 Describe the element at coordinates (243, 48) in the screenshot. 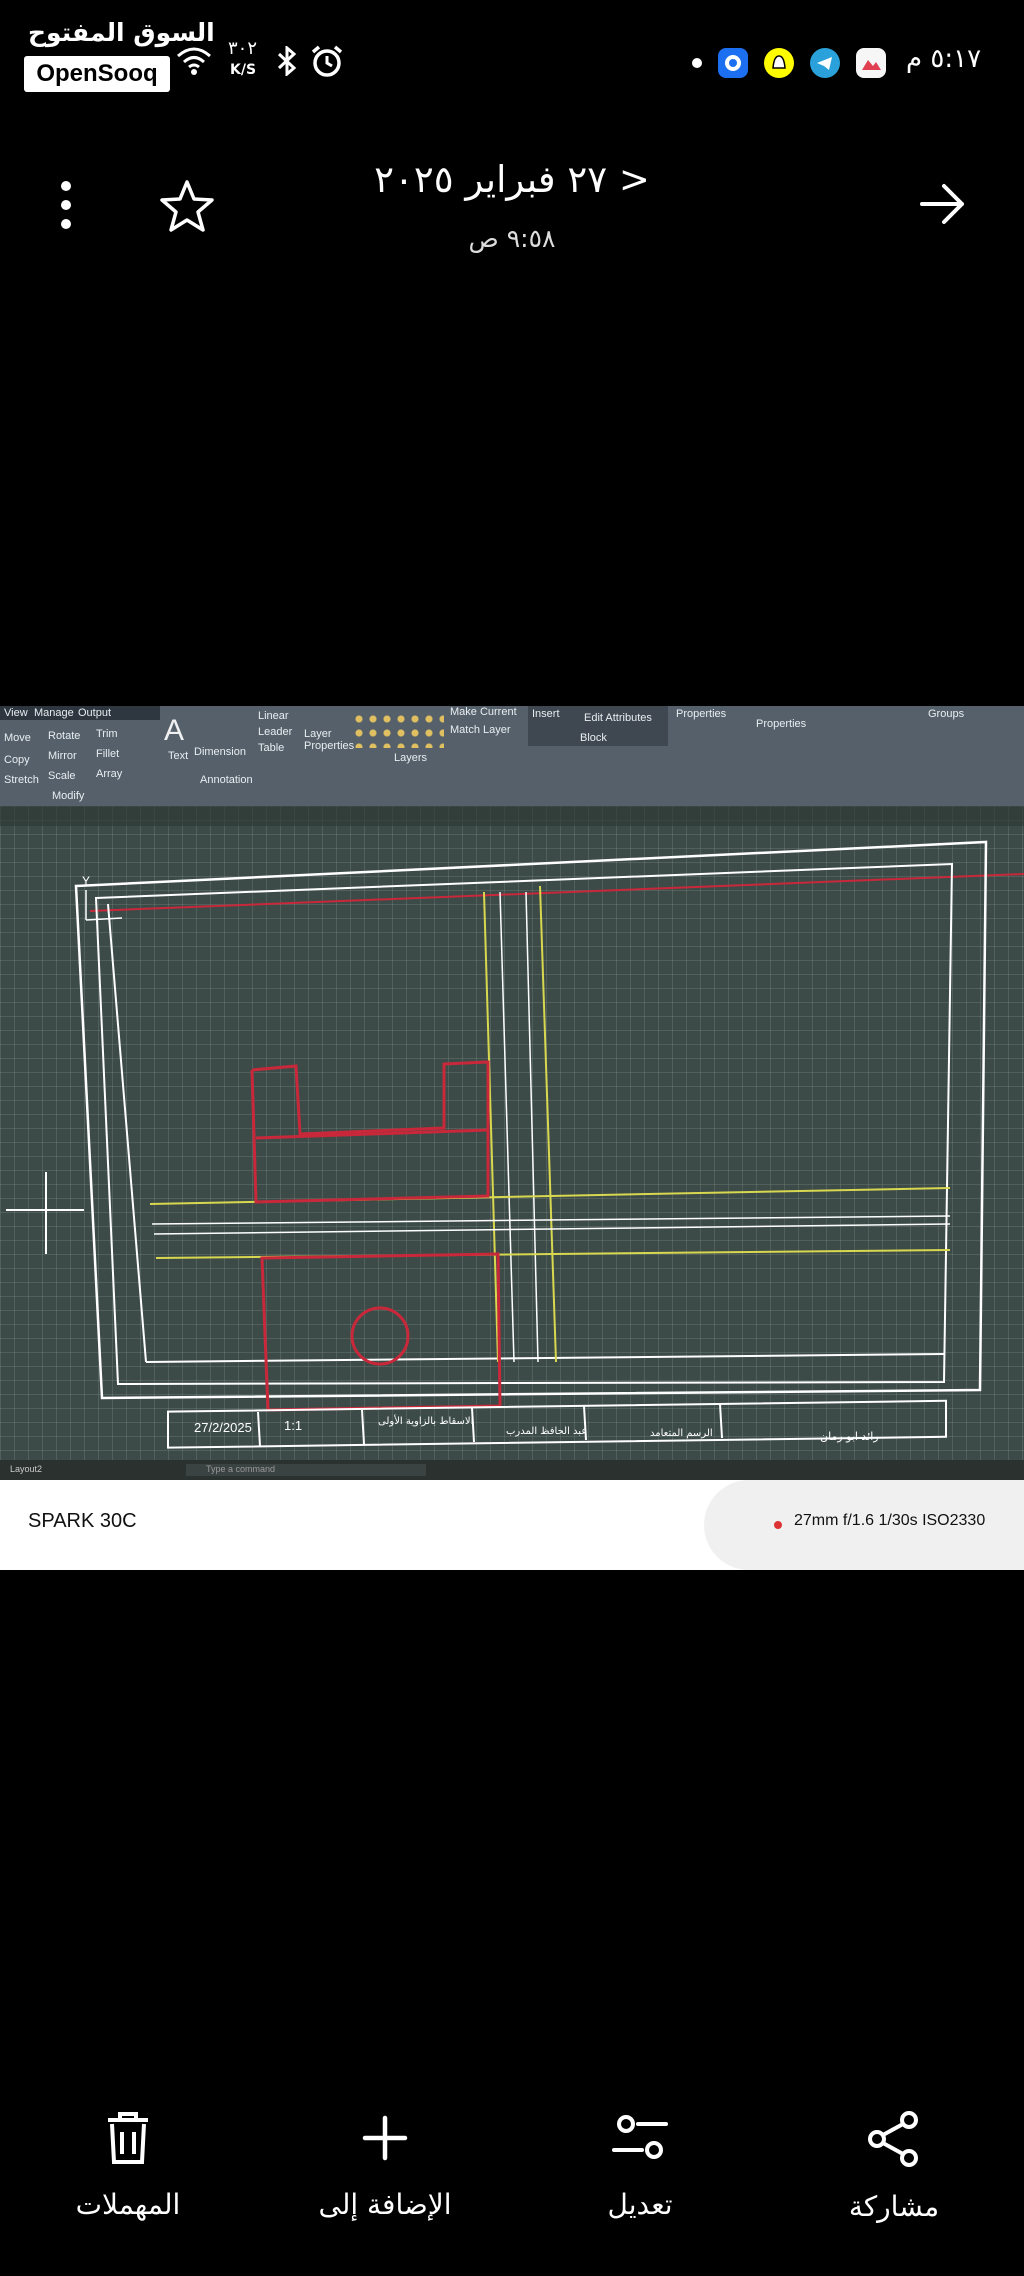

I see `network-speed: ٣٠٢` at that location.